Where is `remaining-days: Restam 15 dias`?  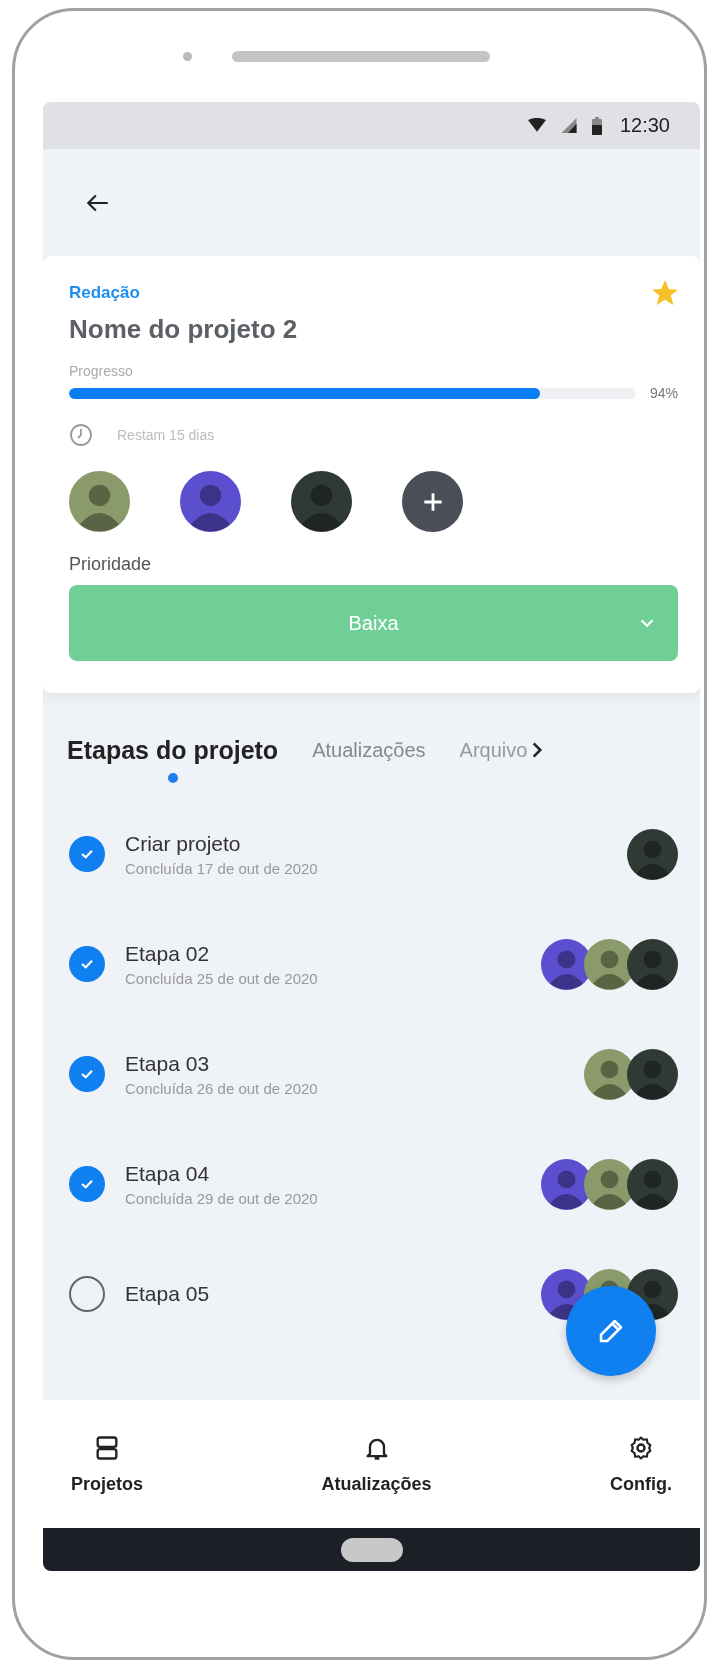 remaining-days: Restam 15 dias is located at coordinates (166, 435).